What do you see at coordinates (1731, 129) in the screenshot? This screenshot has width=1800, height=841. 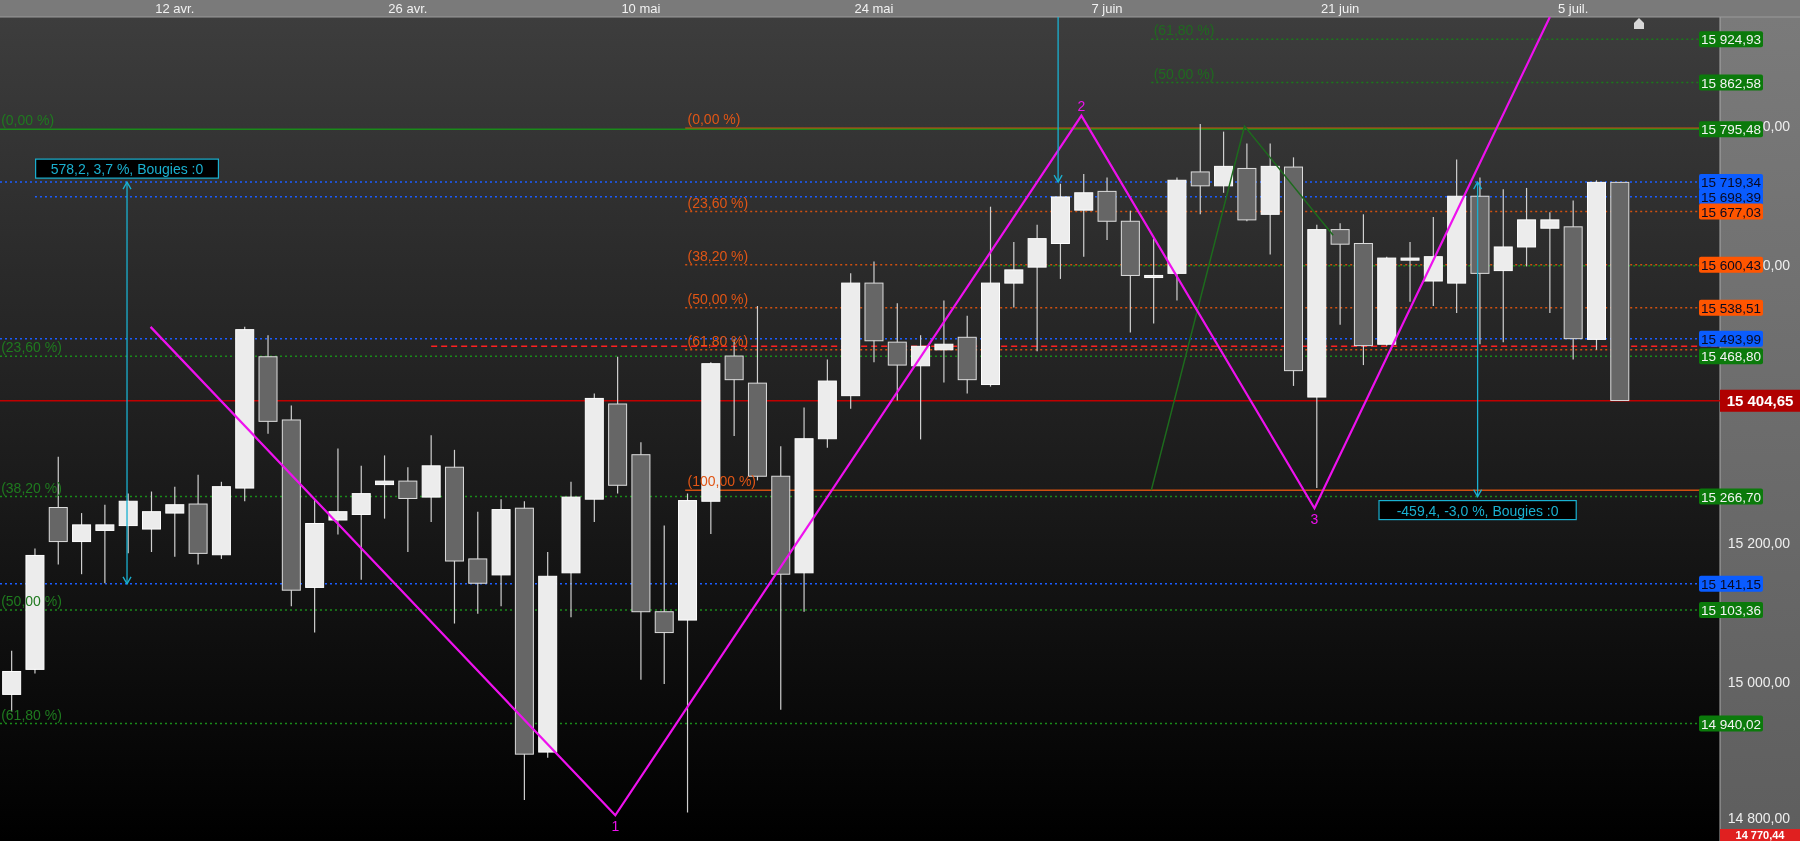 I see `price-tag: 15 795,48` at bounding box center [1731, 129].